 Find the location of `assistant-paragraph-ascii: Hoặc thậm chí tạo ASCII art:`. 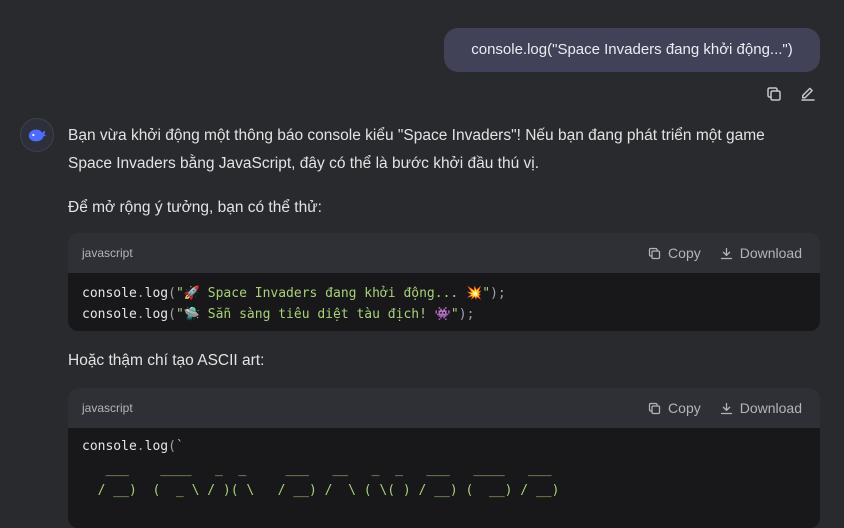

assistant-paragraph-ascii: Hoặc thậm chí tạo ASCII art: is located at coordinates (166, 360).